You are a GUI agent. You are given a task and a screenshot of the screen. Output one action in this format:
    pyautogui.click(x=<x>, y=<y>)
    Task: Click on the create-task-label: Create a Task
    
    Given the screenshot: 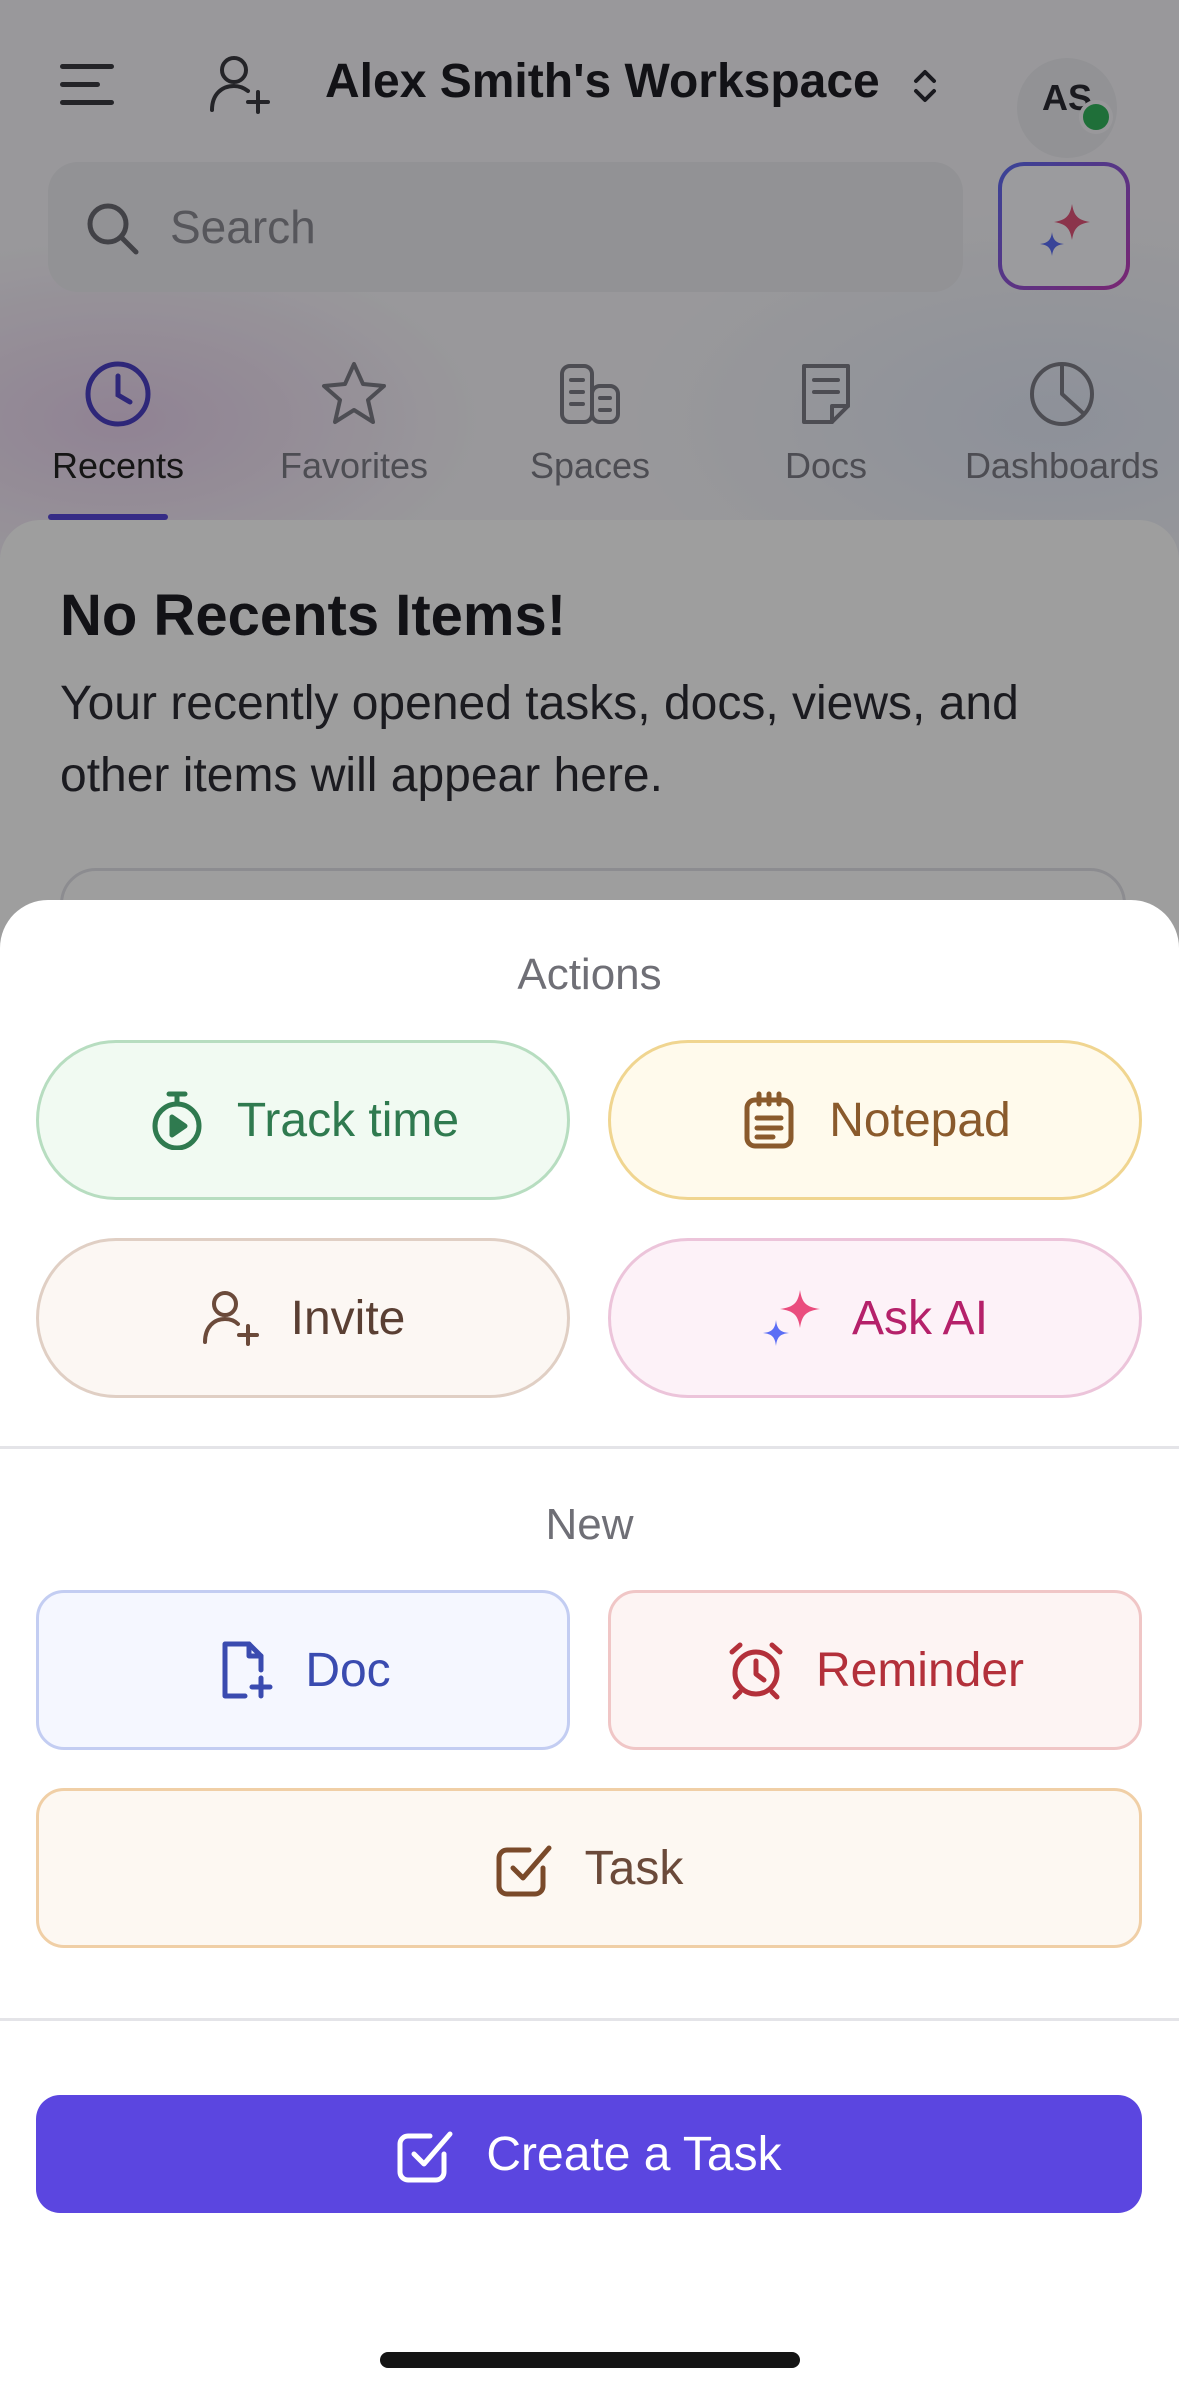 What is the action you would take?
    pyautogui.click(x=634, y=2154)
    